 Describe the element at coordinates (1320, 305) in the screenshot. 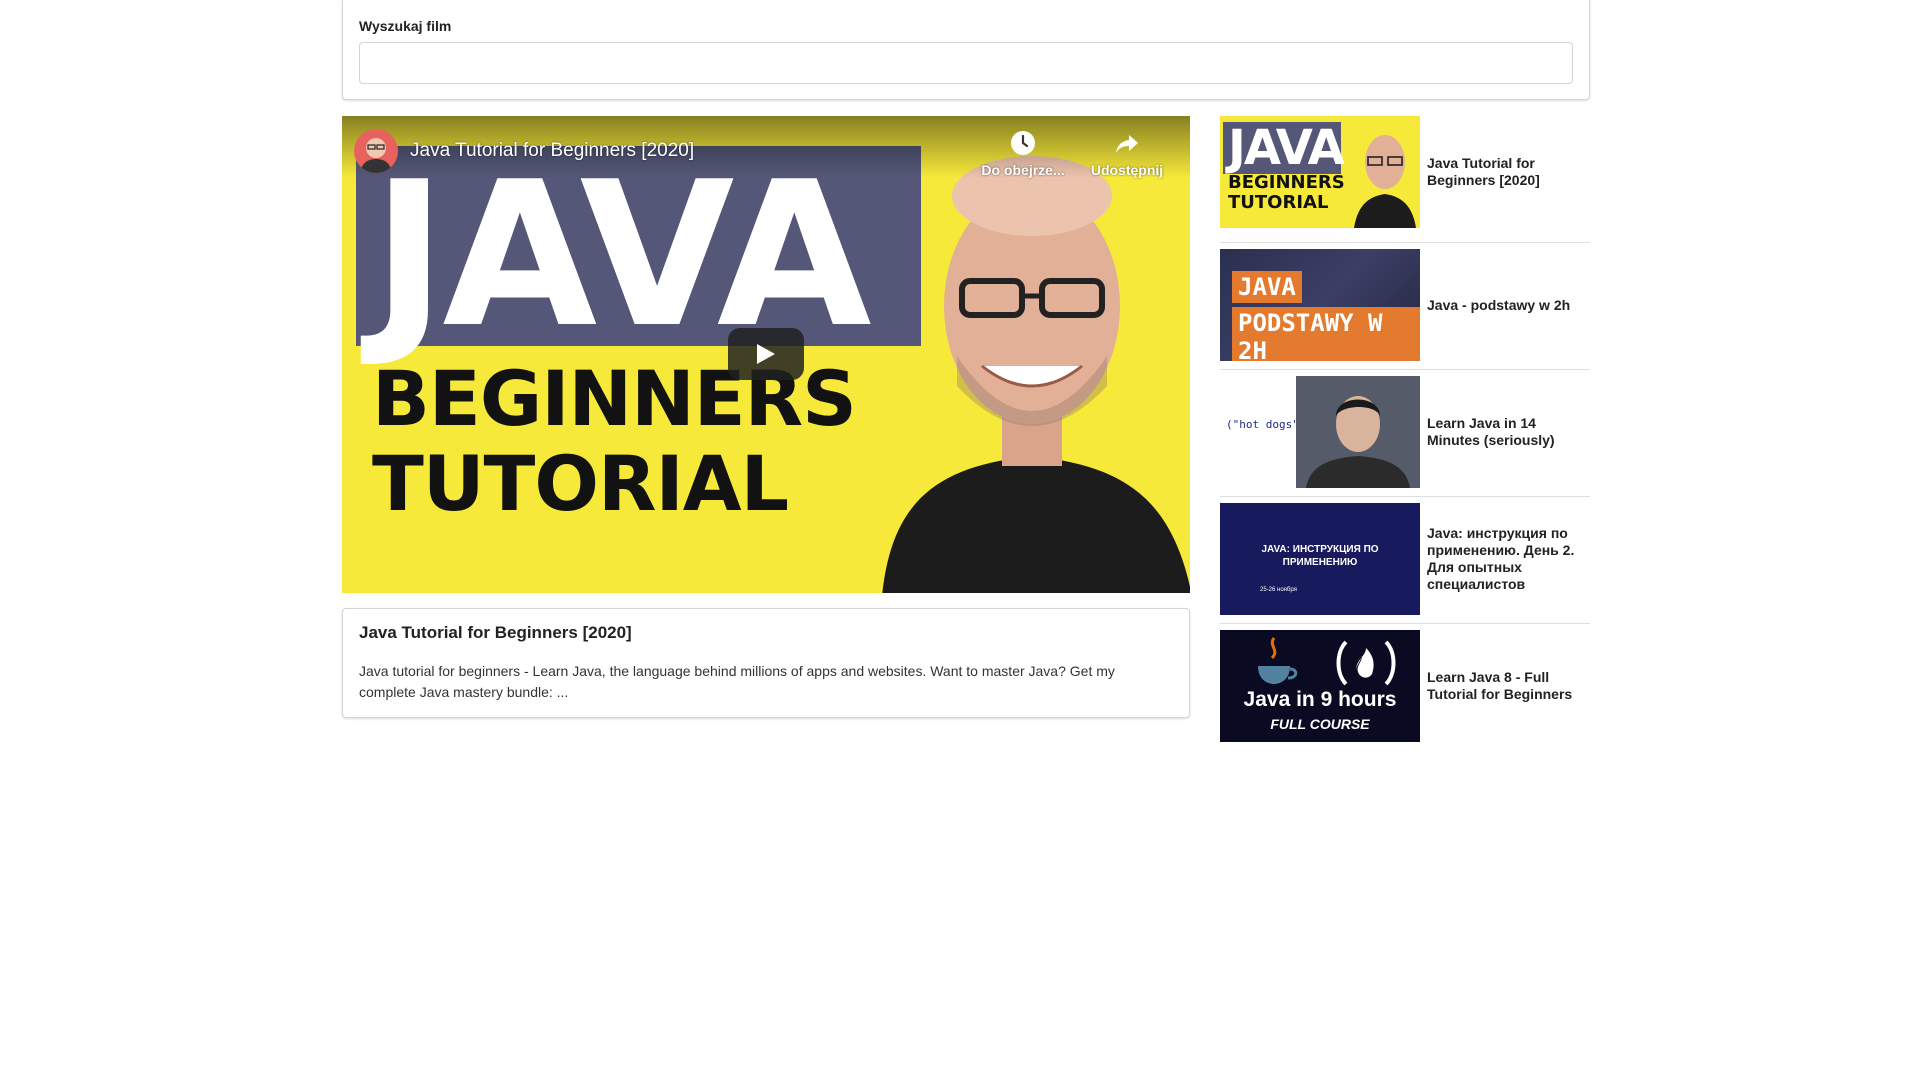

I see `video-thumbnail: JAVA PODSTAWY W 2H` at that location.